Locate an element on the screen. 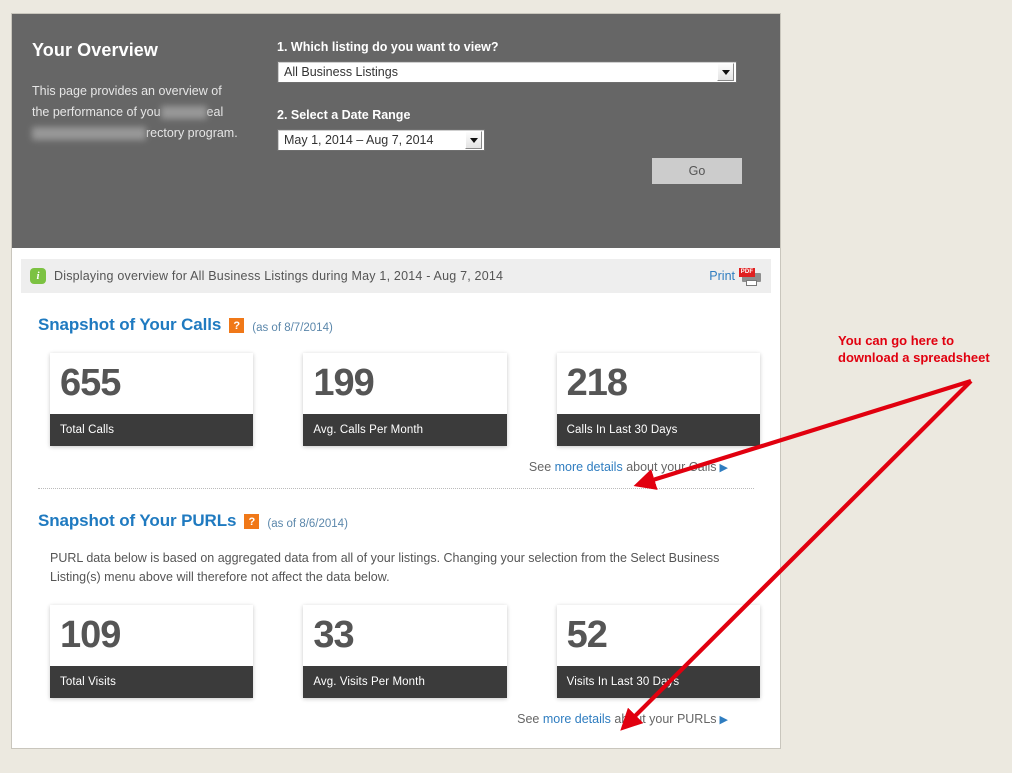  pdf-printer-icon: PDF is located at coordinates (750, 276).